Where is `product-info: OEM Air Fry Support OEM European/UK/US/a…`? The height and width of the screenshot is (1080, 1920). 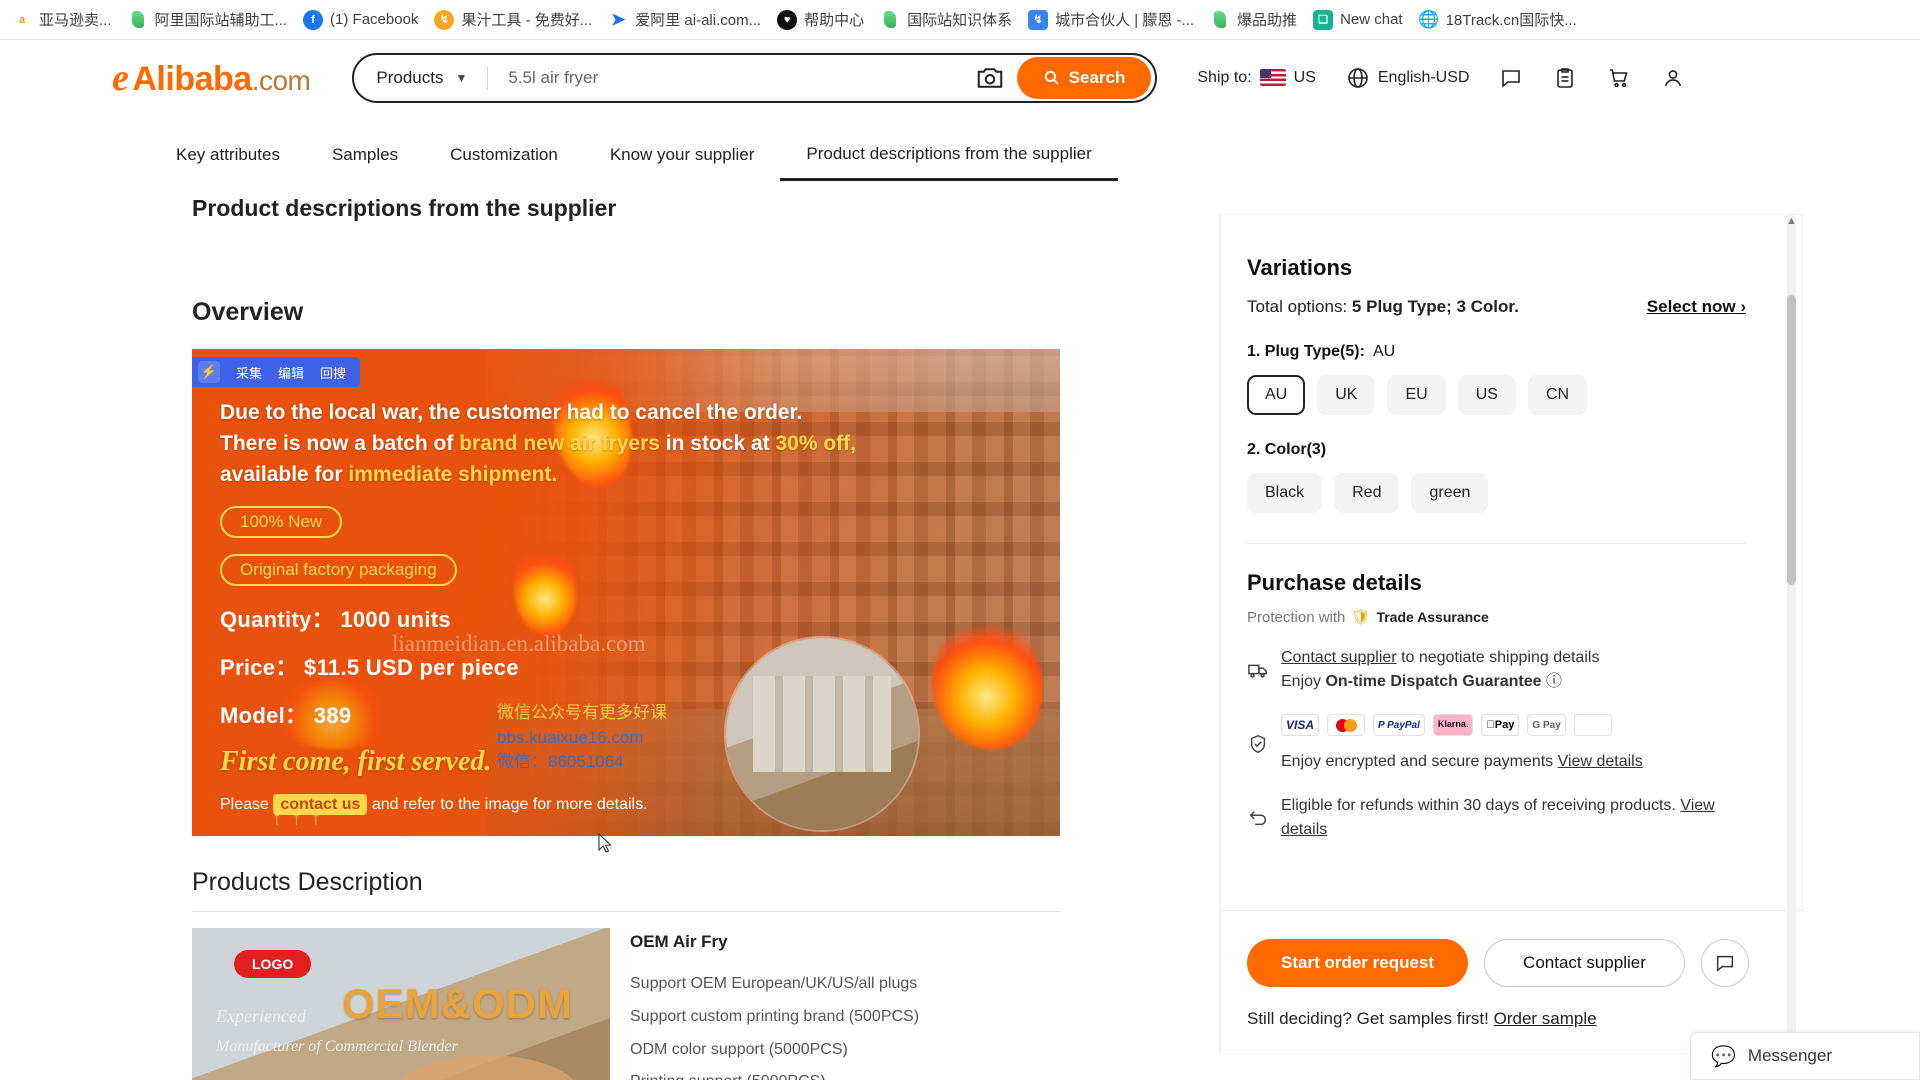 product-info: OEM Air Fry Support OEM European/UK/US/a… is located at coordinates (764, 1004).